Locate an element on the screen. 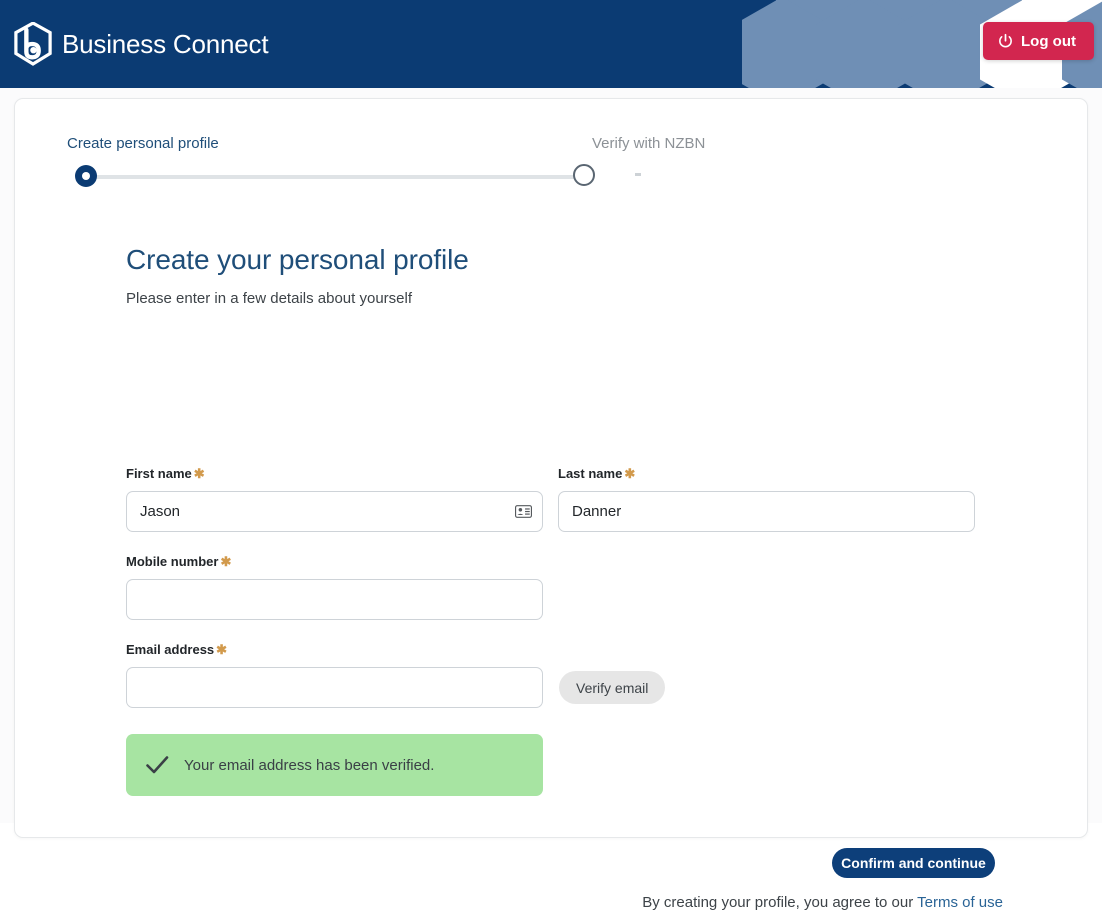 The image size is (1102, 911). power-icon is located at coordinates (1005, 40).